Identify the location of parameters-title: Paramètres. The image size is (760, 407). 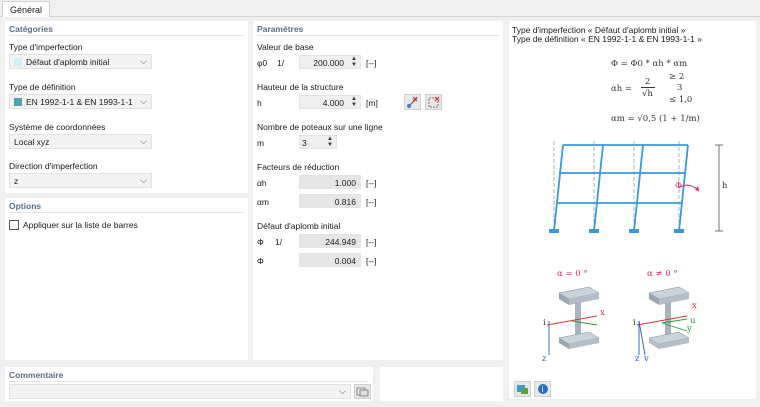
(280, 29).